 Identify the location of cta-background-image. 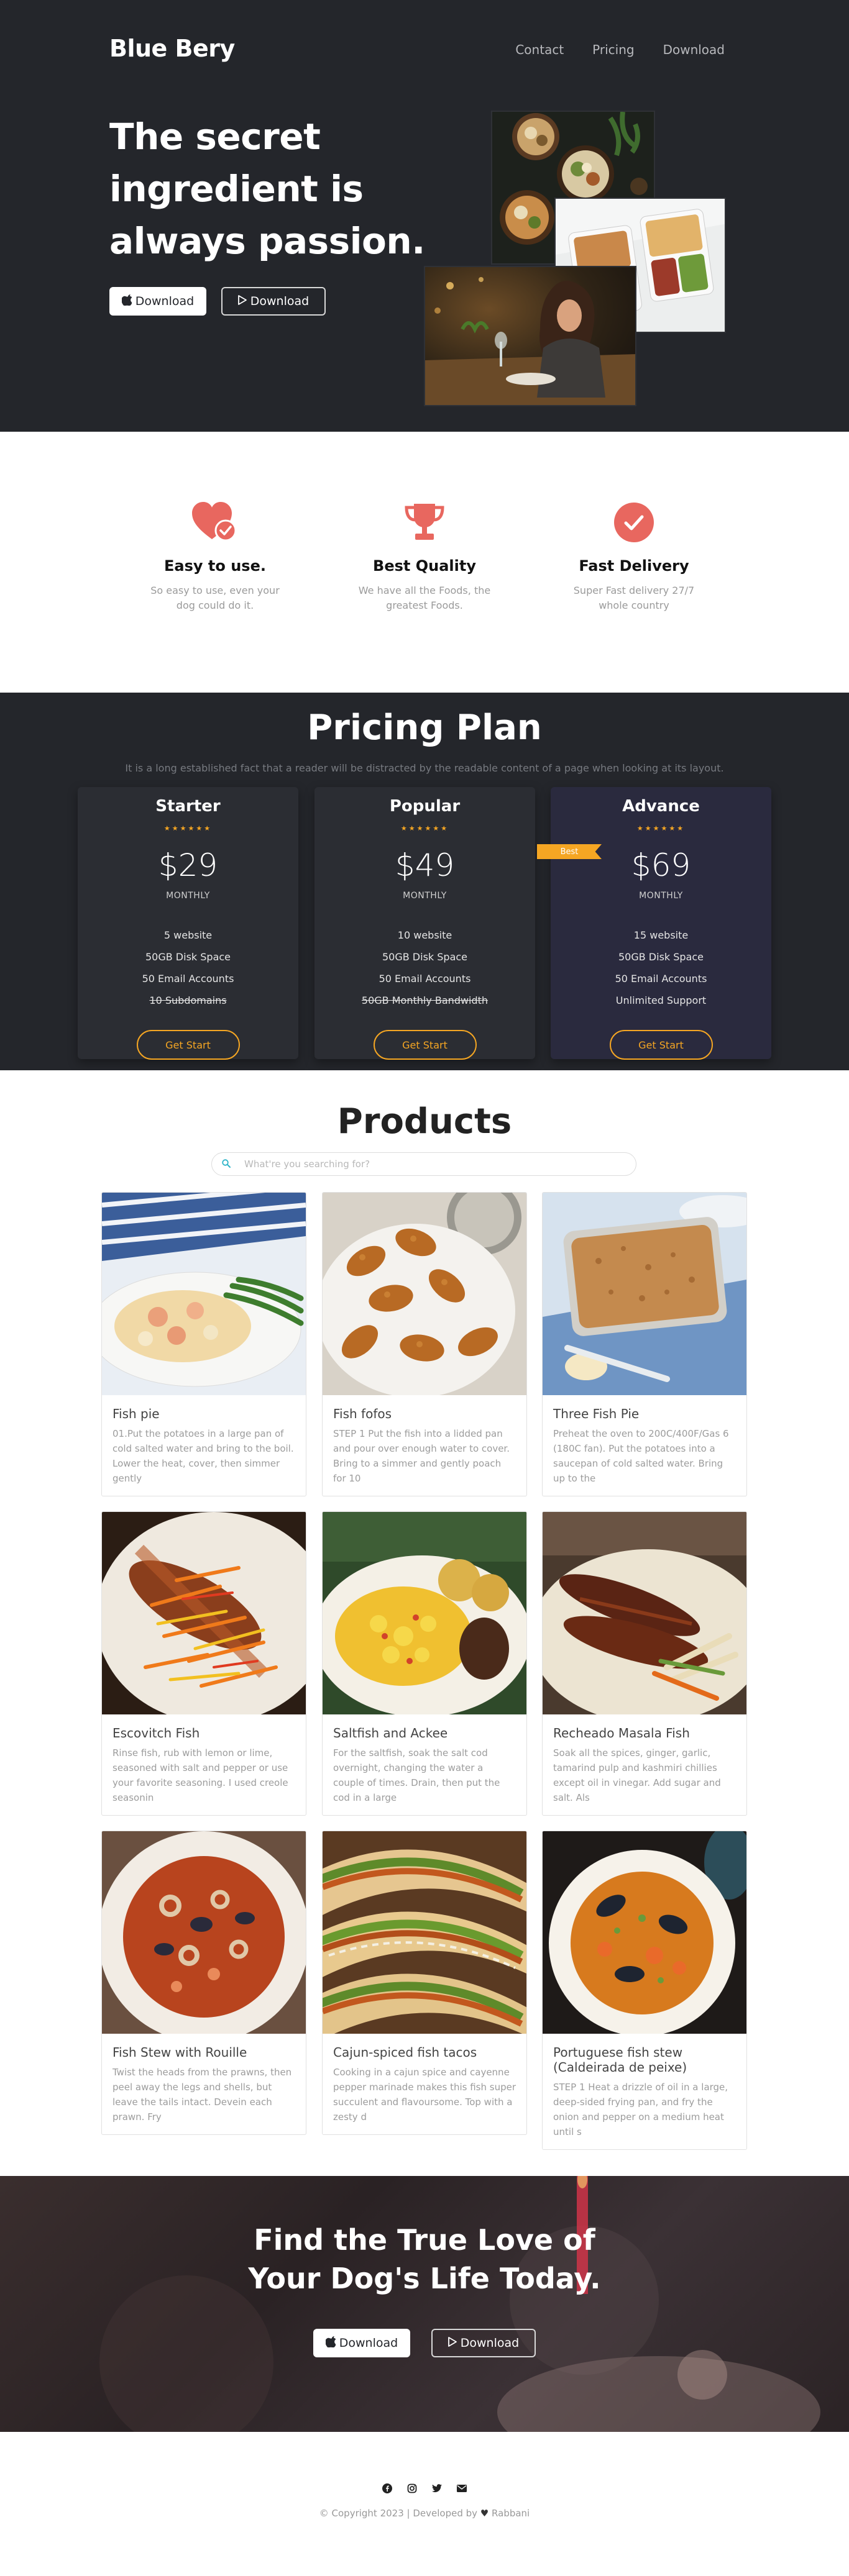
(459, 2304).